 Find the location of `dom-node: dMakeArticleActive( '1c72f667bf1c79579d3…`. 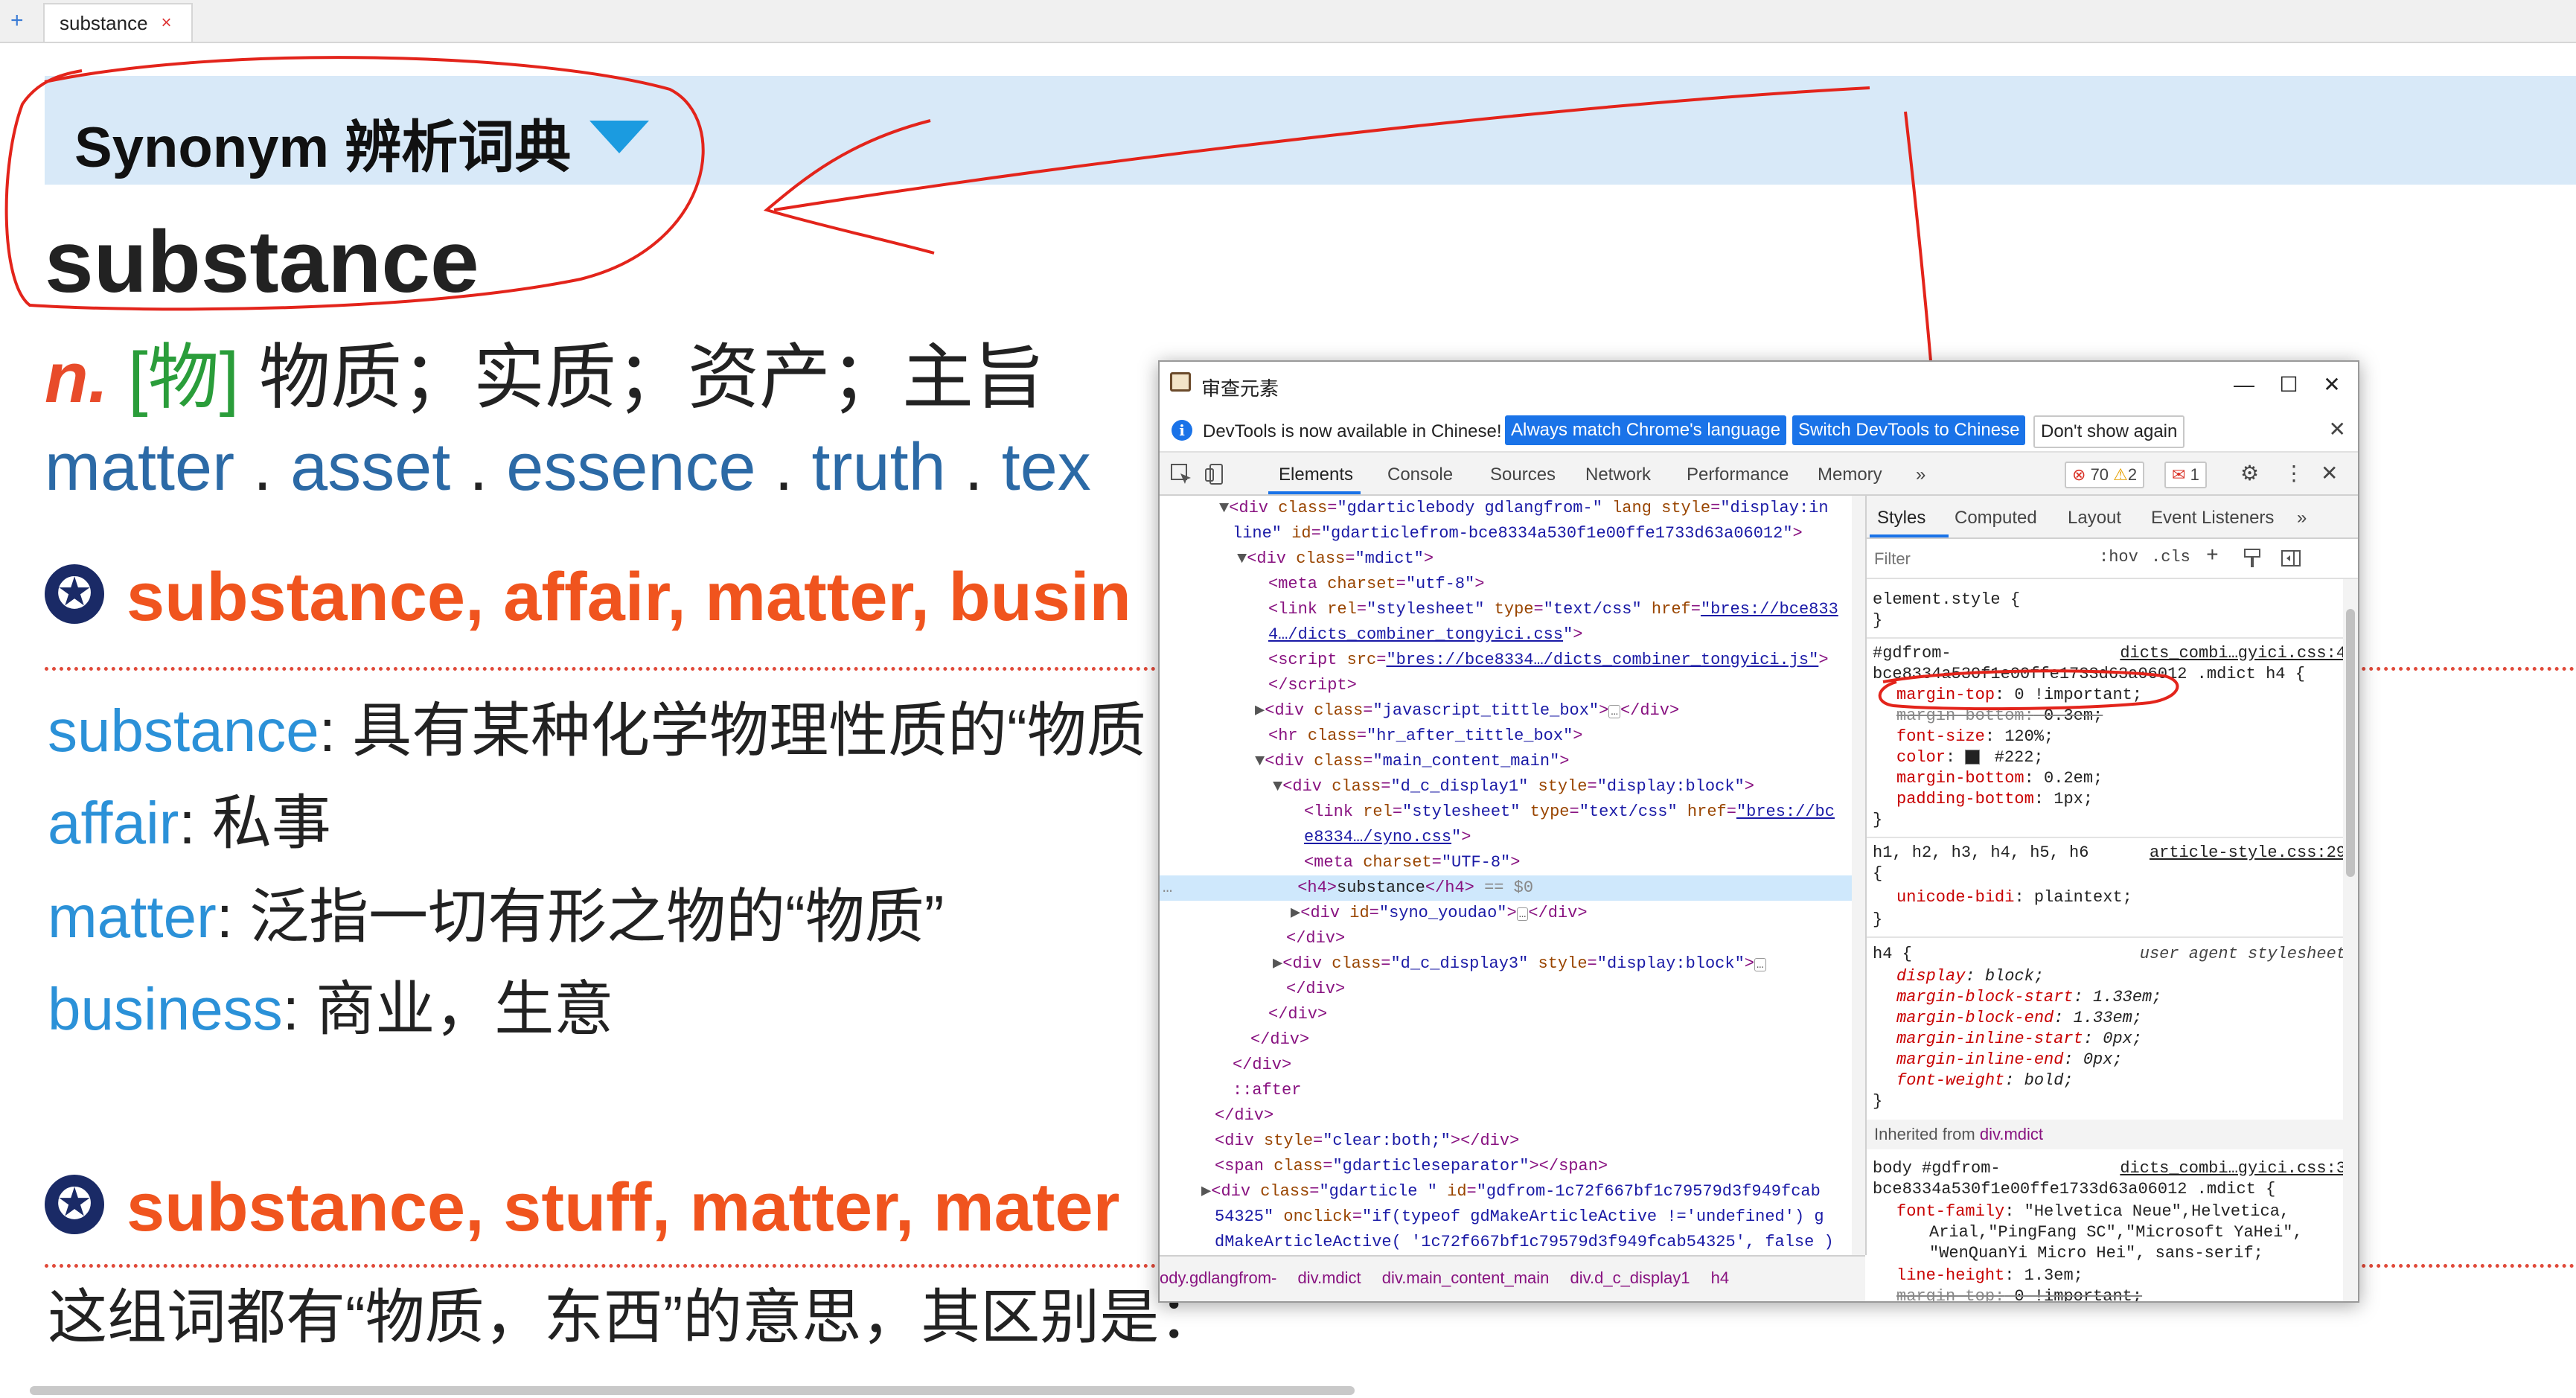

dom-node: dMakeArticleActive( '1c72f667bf1c79579d3… is located at coordinates (1540, 1242).